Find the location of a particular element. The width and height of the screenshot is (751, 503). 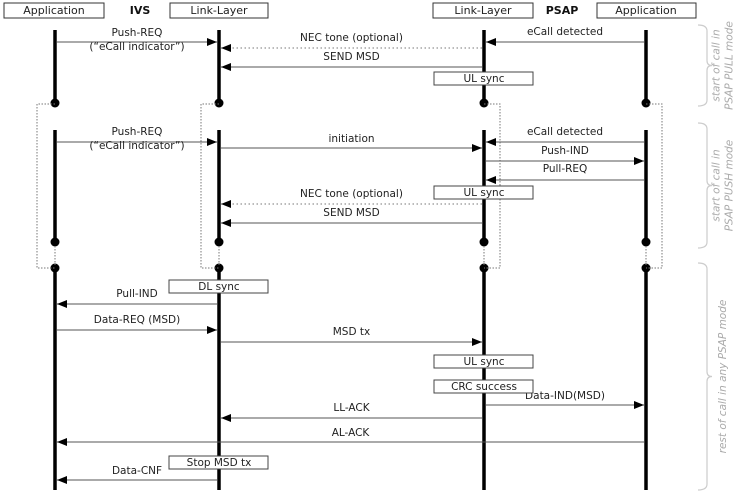

message-initiation: initiation is located at coordinates (351, 142).